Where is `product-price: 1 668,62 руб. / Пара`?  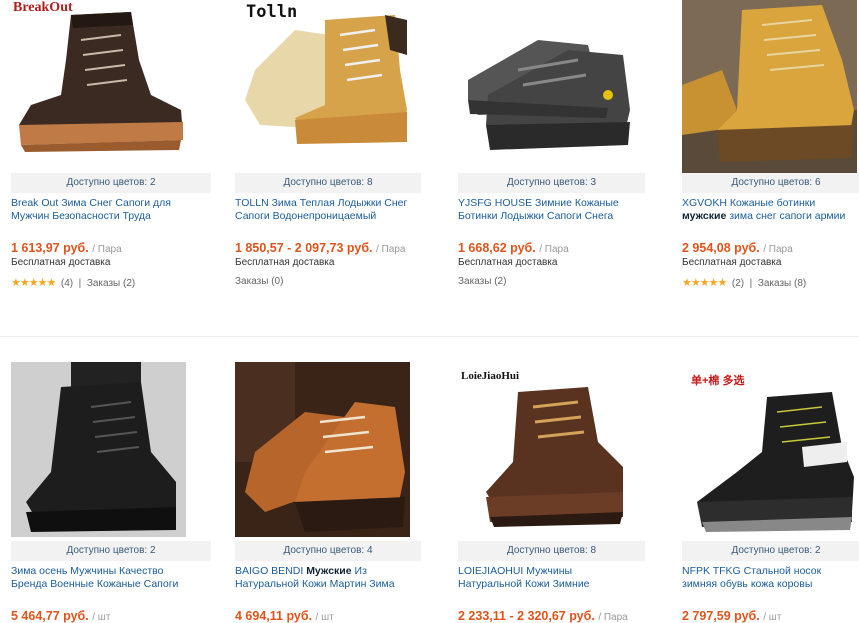 product-price: 1 668,62 руб. / Пара is located at coordinates (513, 248).